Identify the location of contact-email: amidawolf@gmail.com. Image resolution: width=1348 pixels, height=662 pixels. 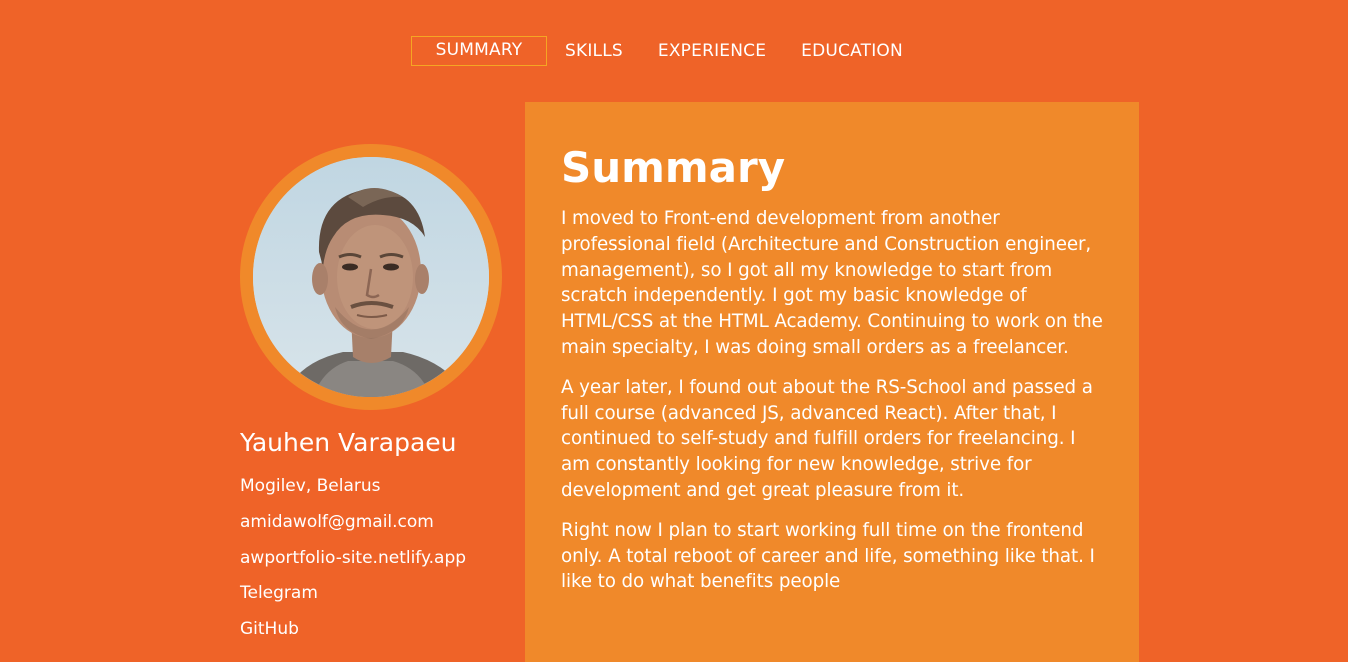
(353, 528).